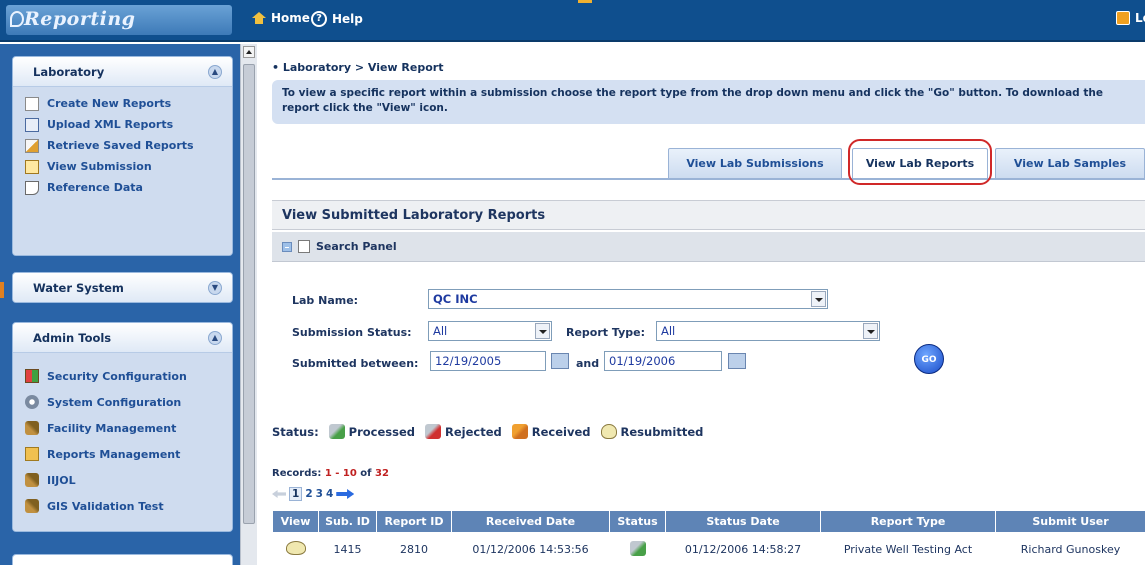  I want to click on water-system-panel-header: Water System ▼, so click(122, 287).